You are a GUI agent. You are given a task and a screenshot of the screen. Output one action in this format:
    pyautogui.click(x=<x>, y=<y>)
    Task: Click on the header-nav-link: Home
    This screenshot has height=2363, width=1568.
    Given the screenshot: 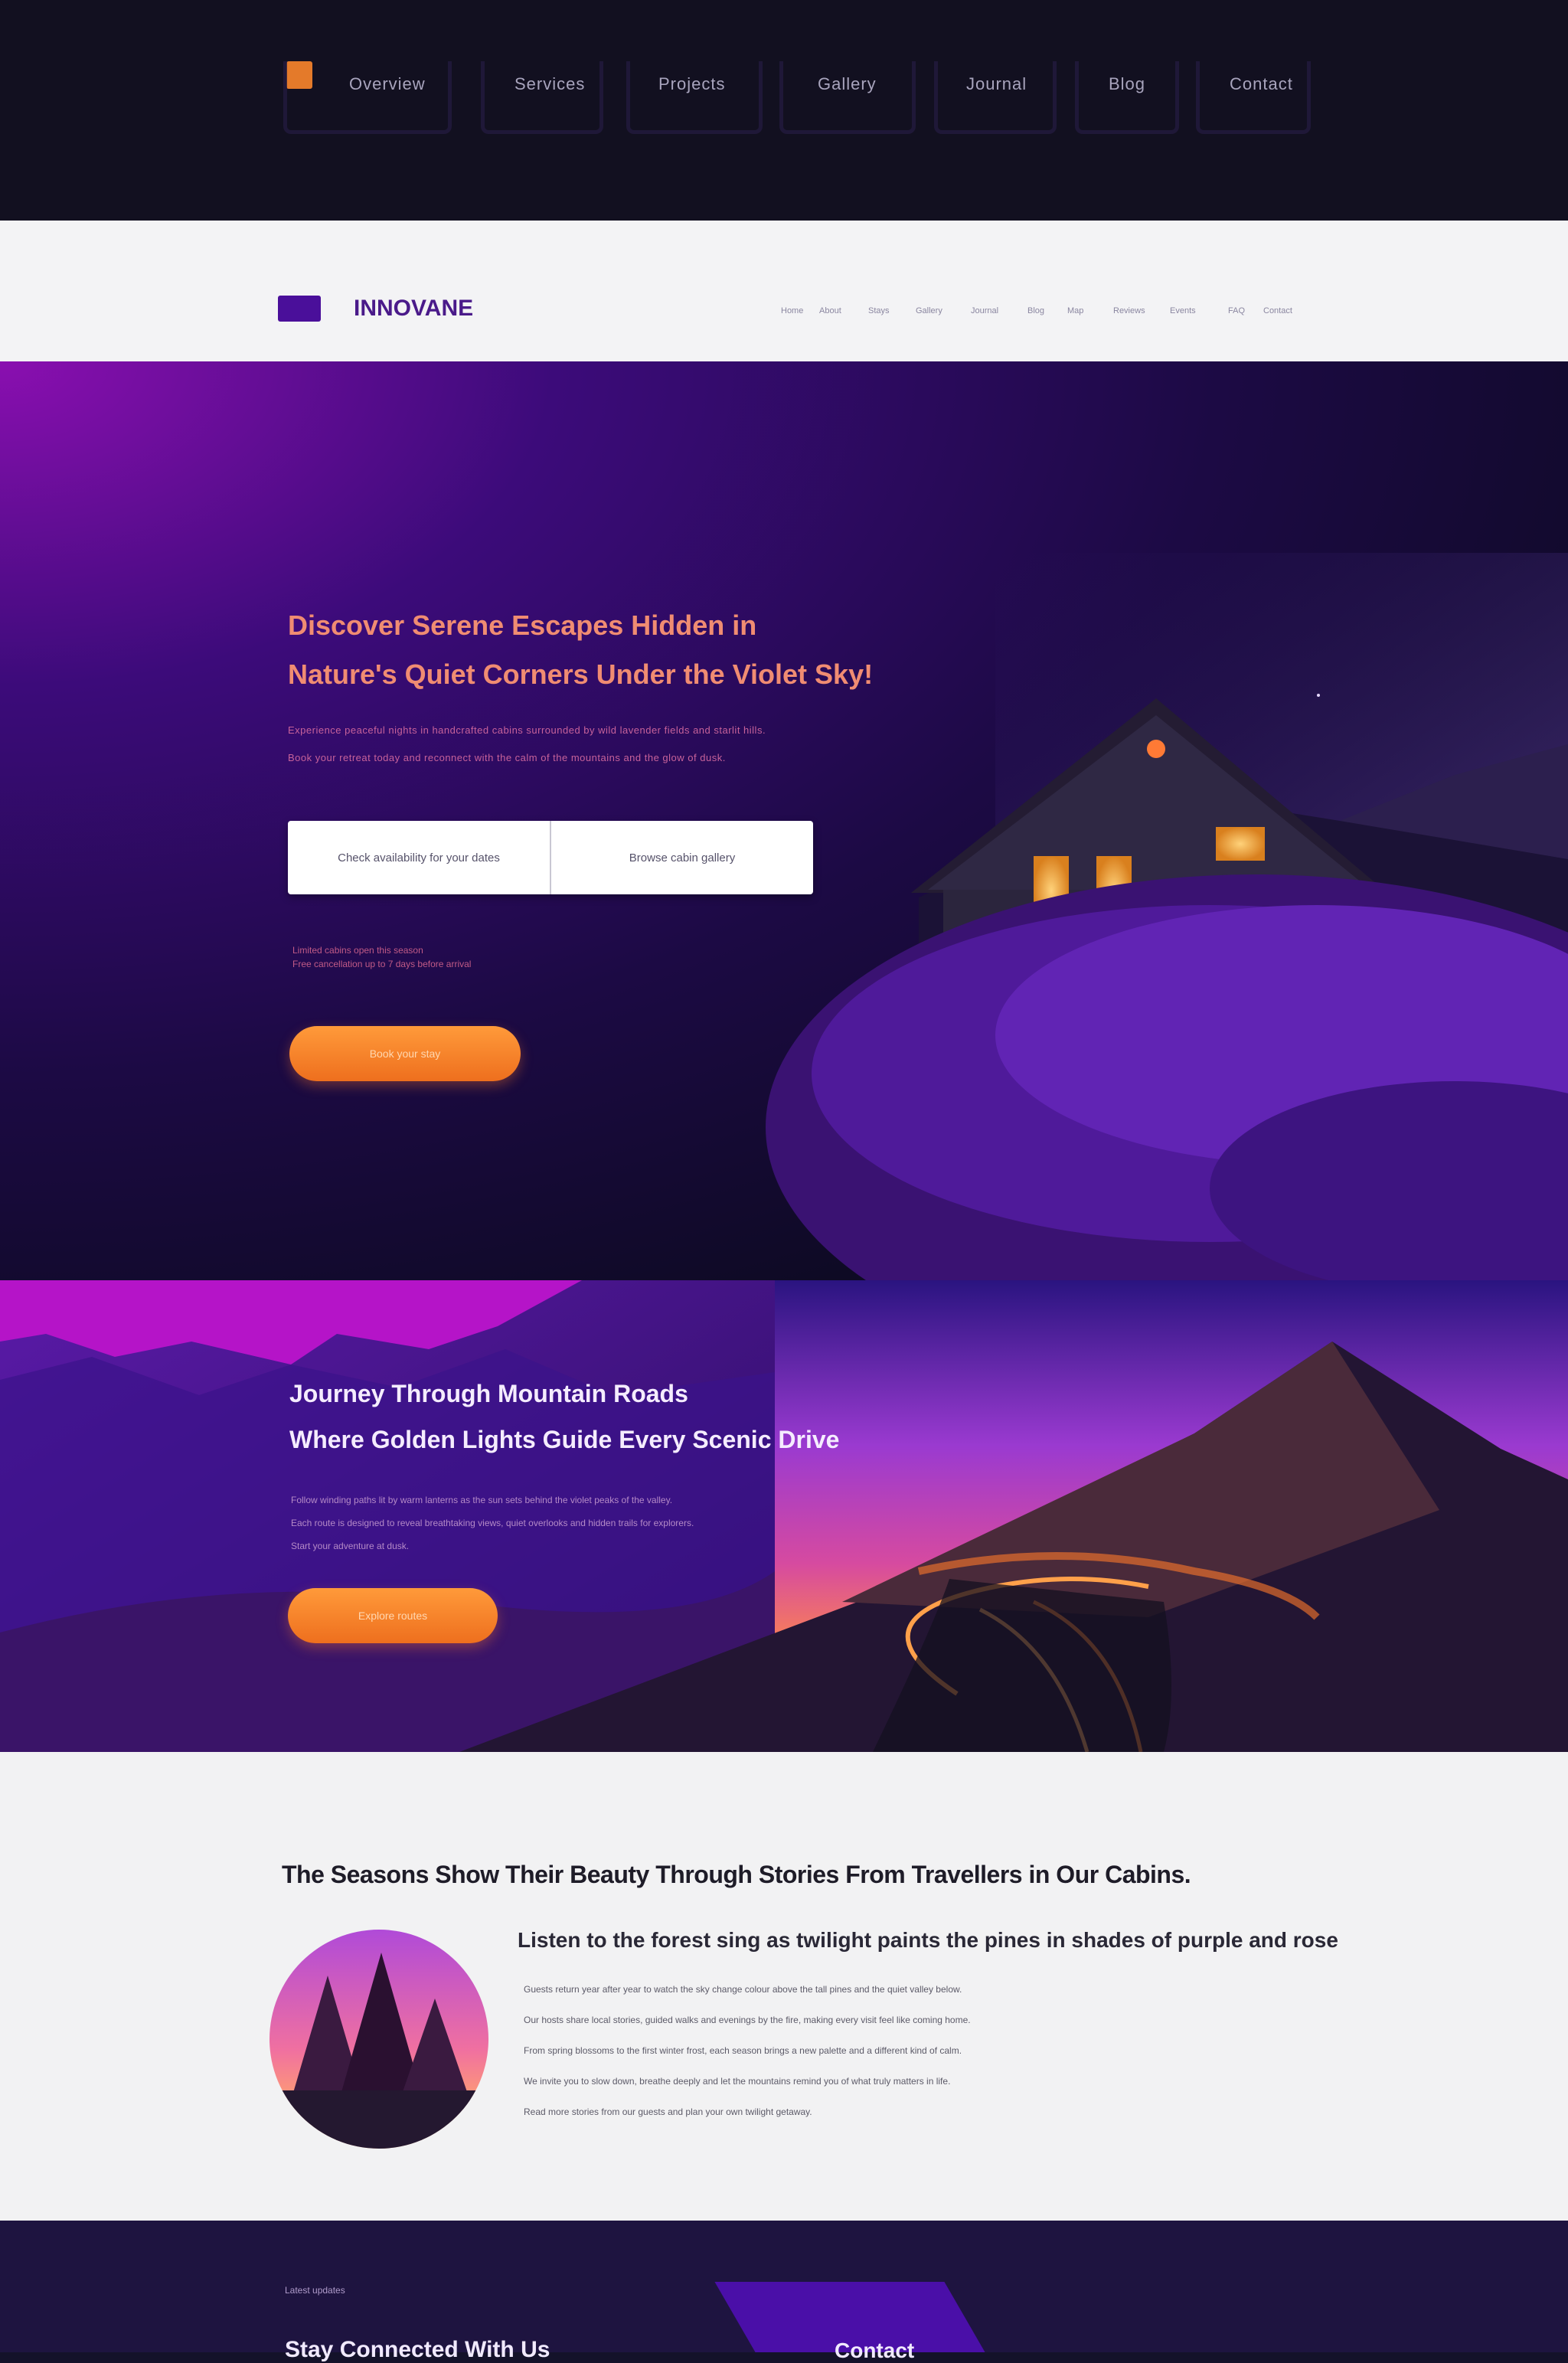 What is the action you would take?
    pyautogui.click(x=792, y=310)
    